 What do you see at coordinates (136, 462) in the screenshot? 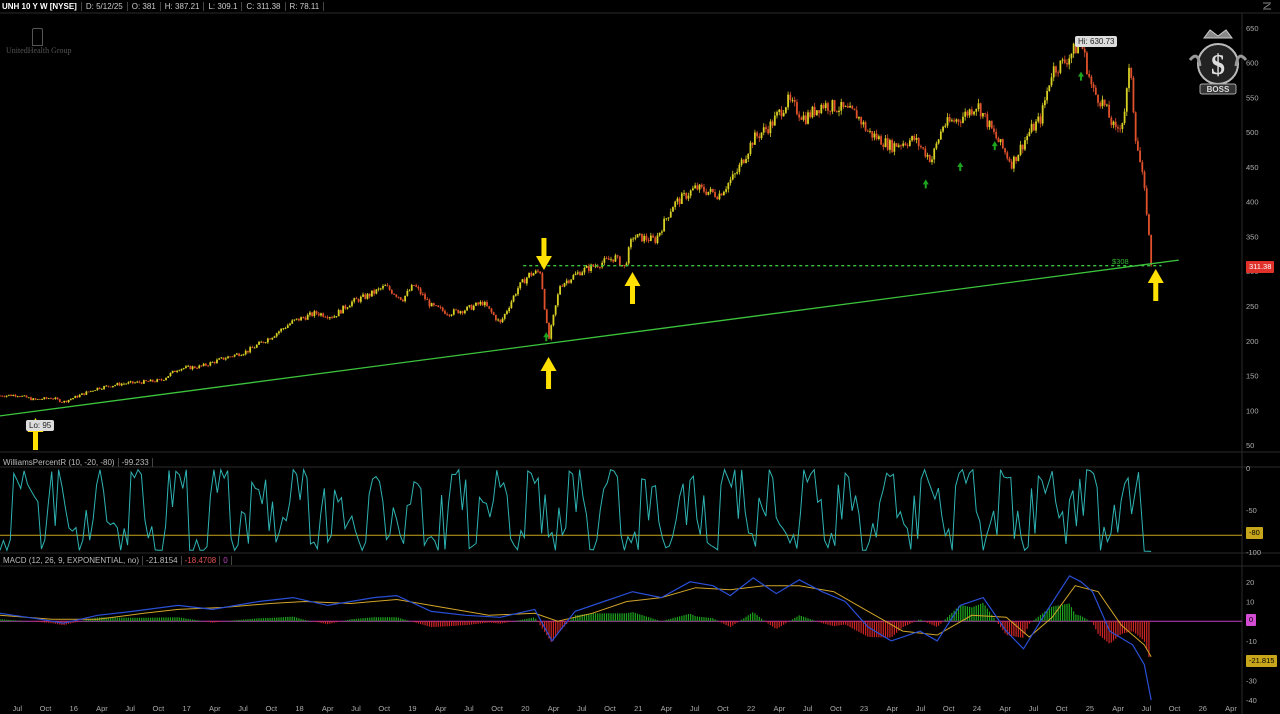
I see `williams-r-value: -99.233` at bounding box center [136, 462].